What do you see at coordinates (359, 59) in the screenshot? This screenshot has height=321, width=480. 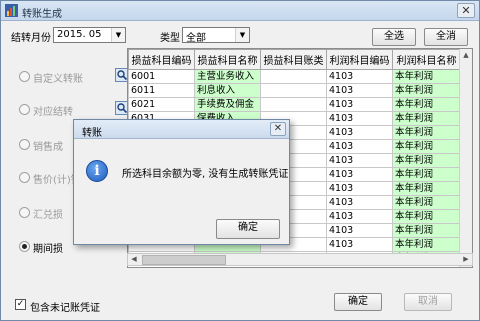 I see `column-header: 利润科目编码` at bounding box center [359, 59].